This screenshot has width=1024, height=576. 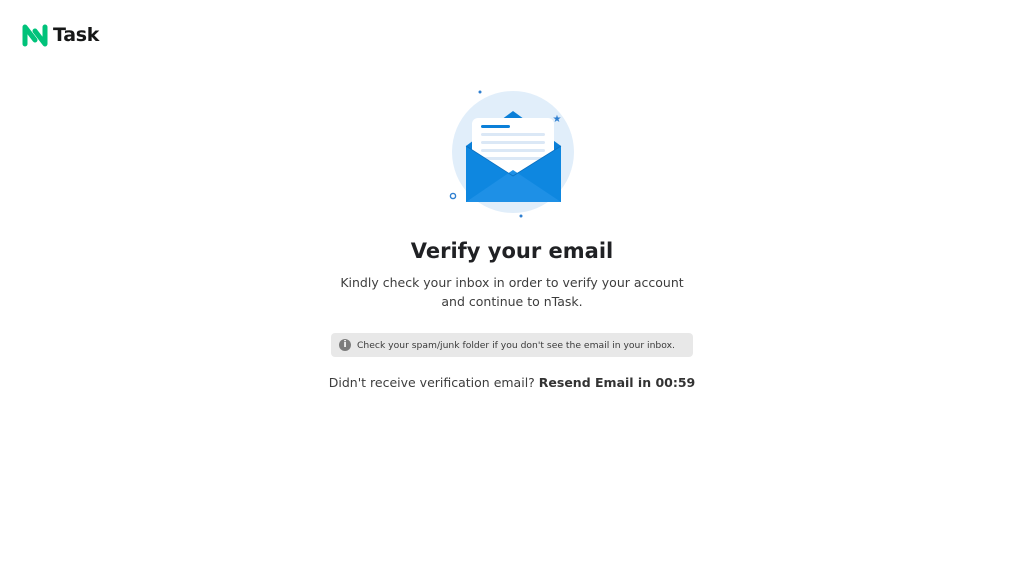 I want to click on resend-email-link: Resend Email in 00:59, so click(x=617, y=382).